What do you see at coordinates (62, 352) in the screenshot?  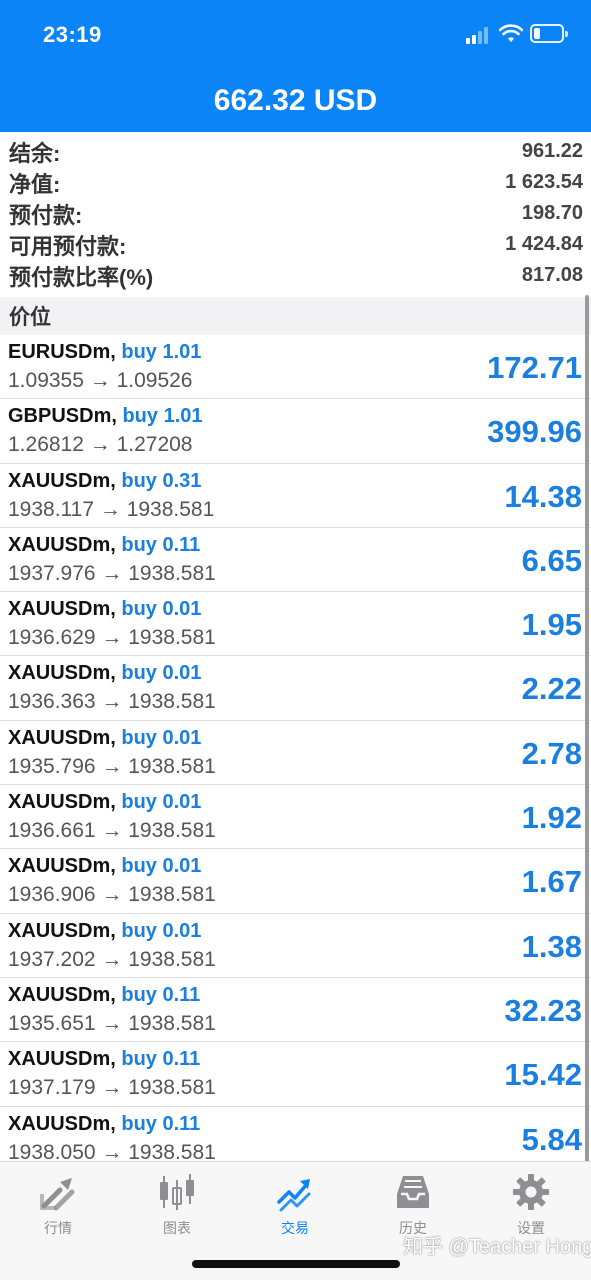 I see `position-symbol: EURUSDm,` at bounding box center [62, 352].